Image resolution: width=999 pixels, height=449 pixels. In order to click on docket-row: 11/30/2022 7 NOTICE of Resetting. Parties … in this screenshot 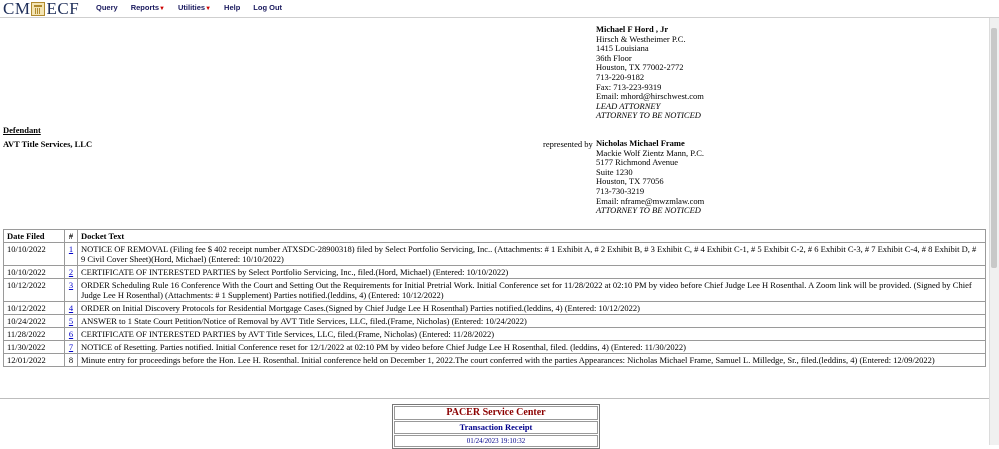, I will do `click(494, 347)`.